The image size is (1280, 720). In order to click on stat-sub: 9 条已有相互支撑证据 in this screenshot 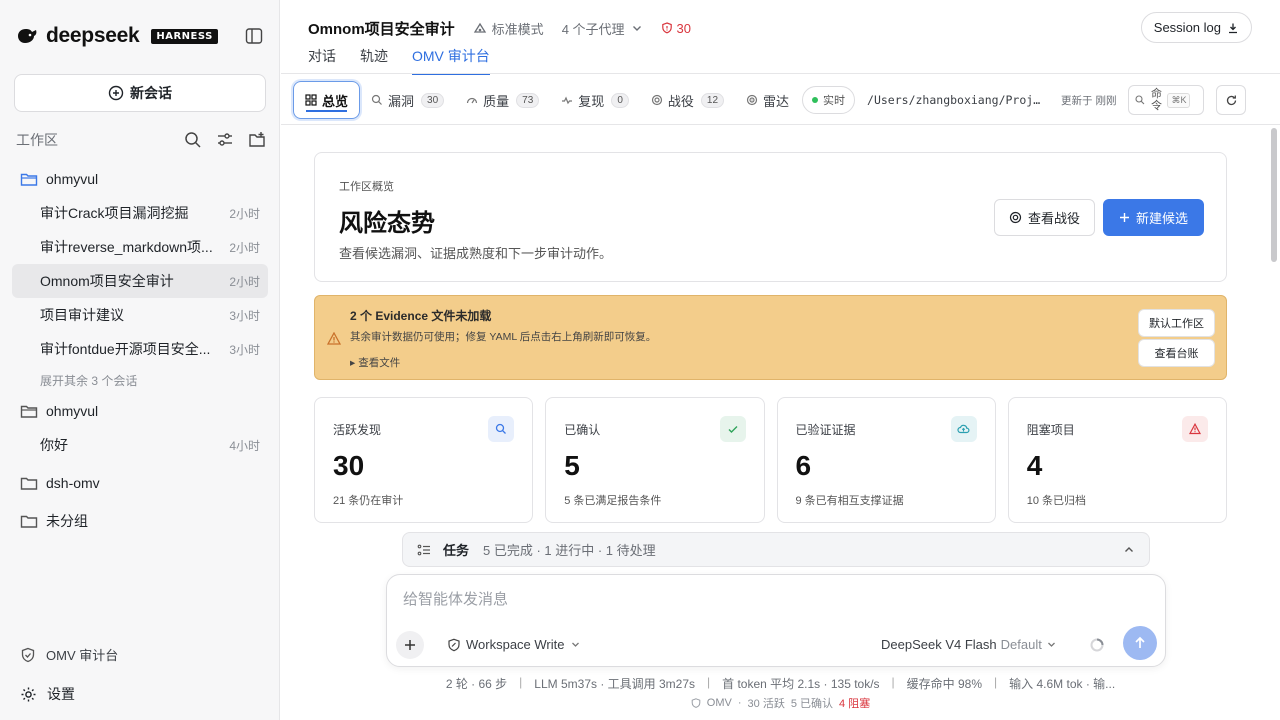, I will do `click(849, 501)`.